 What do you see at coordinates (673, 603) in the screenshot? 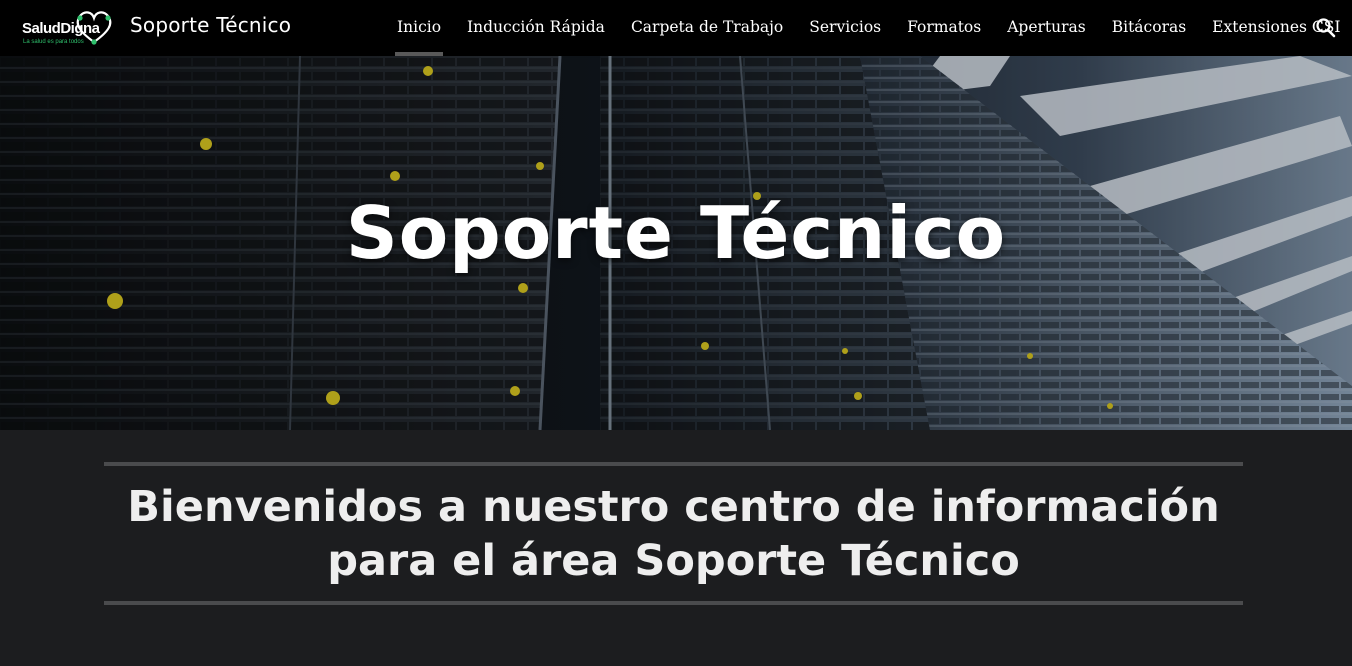
I see `bottom-divider` at bounding box center [673, 603].